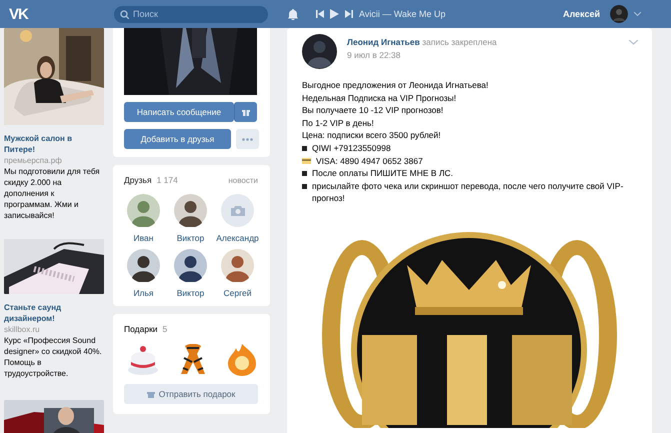  I want to click on more-icon, so click(247, 139).